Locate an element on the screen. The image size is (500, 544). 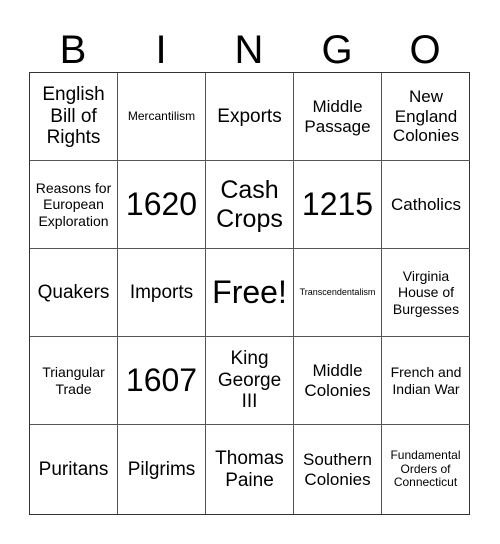
header-letter-g: G is located at coordinates (337, 50).